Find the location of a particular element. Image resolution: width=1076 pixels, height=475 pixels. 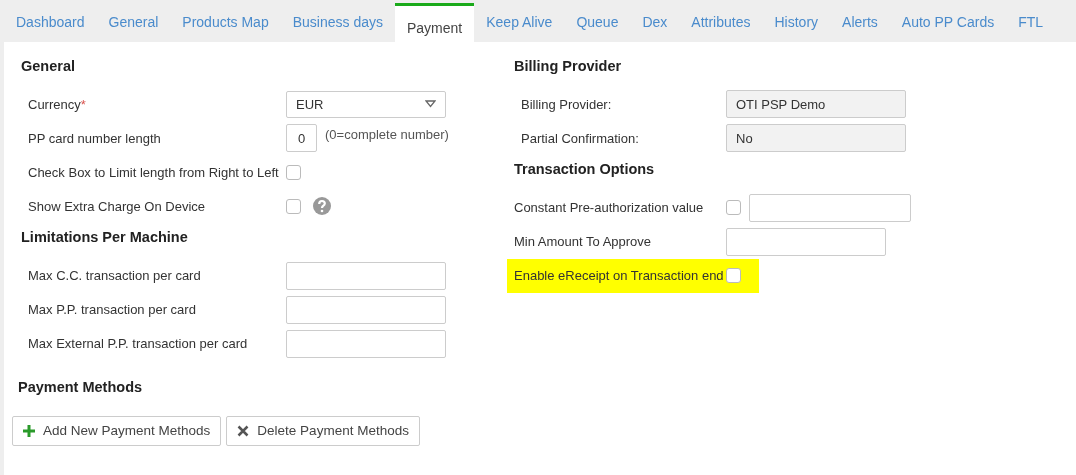

field-label: Currency is located at coordinates (54, 104).